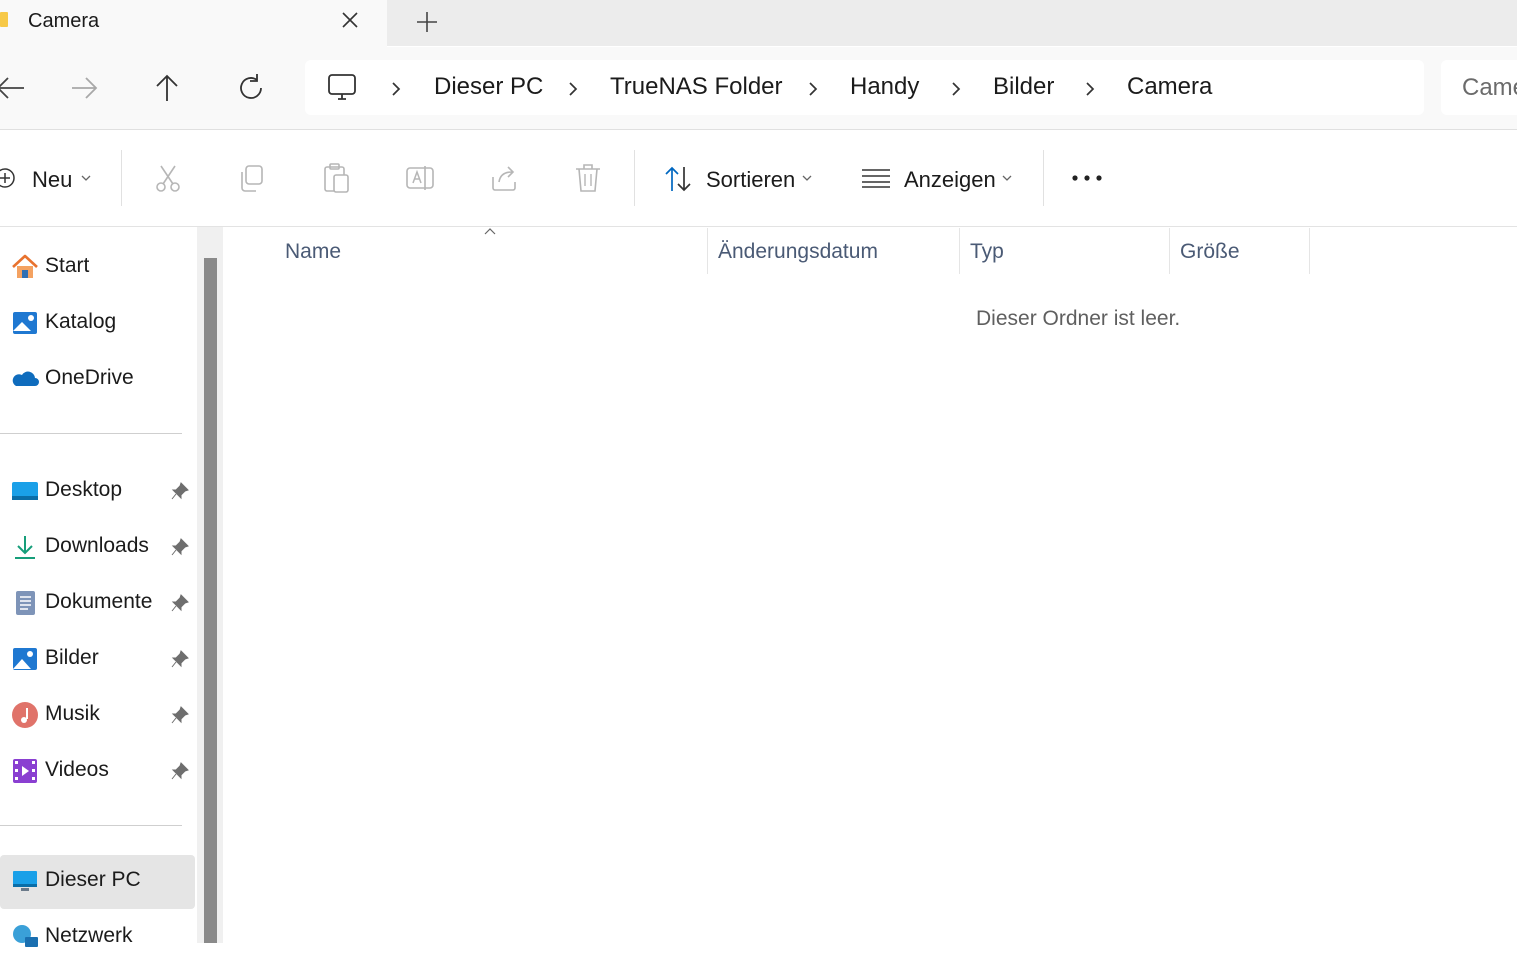 This screenshot has width=1517, height=963. I want to click on sidebar-item-videos: Videos, so click(97, 771).